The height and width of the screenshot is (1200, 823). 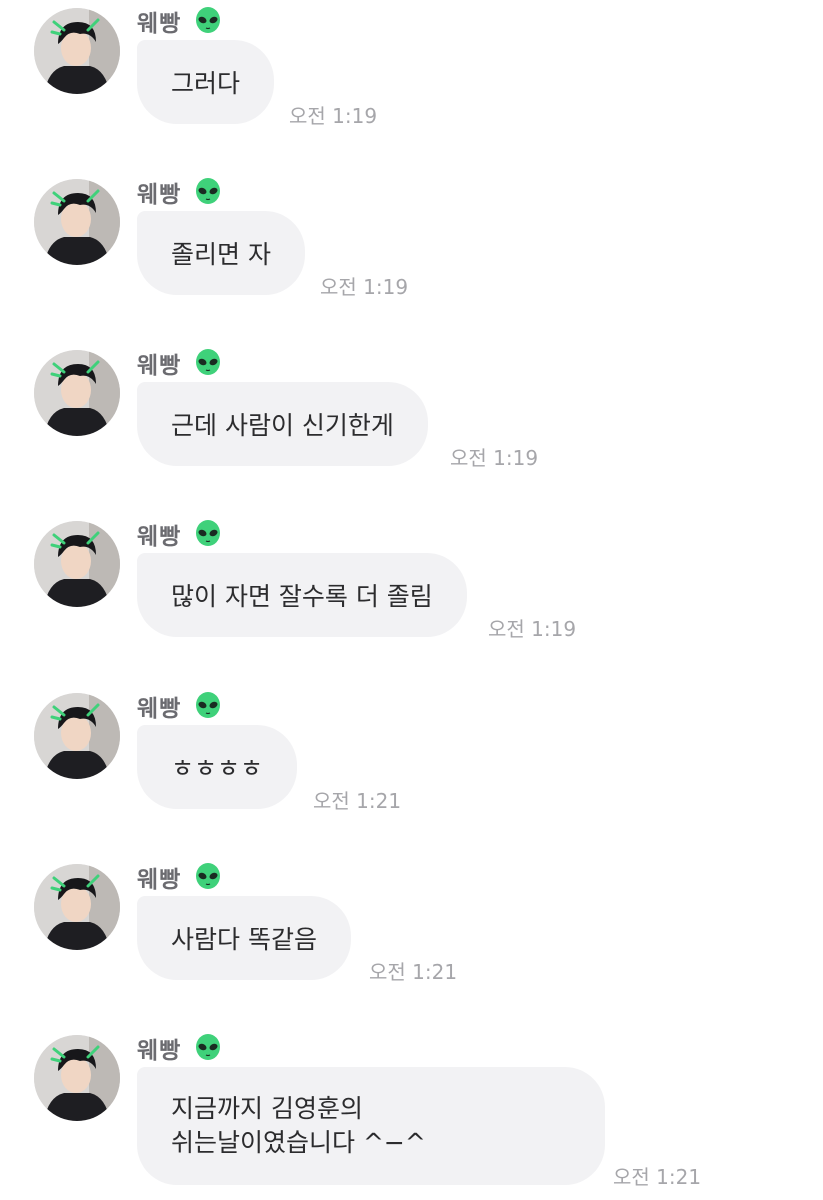 What do you see at coordinates (411, 931) in the screenshot?
I see `chat-message: 웨빵 사람다 똑같음 오전 1:21` at bounding box center [411, 931].